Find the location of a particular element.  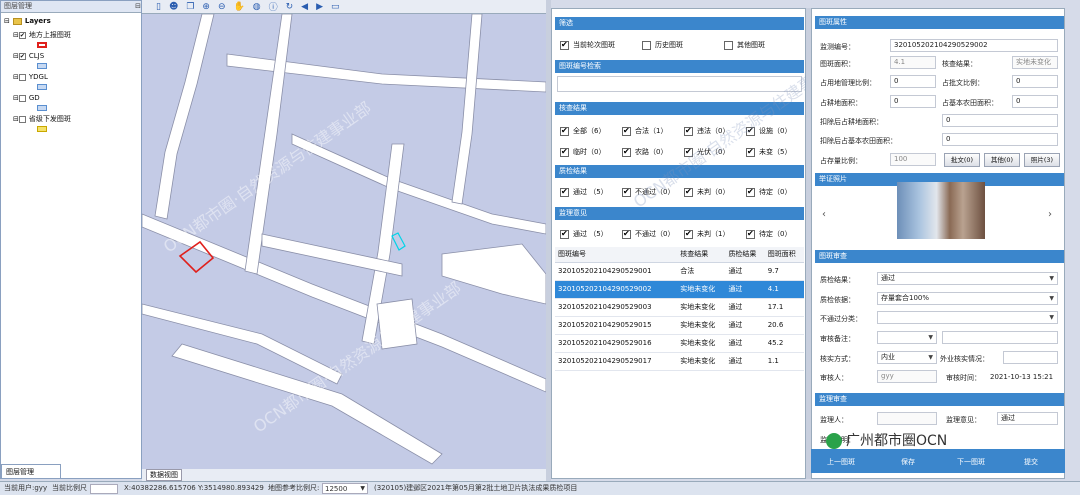

refresh-icon: ↻ is located at coordinates (290, 7).